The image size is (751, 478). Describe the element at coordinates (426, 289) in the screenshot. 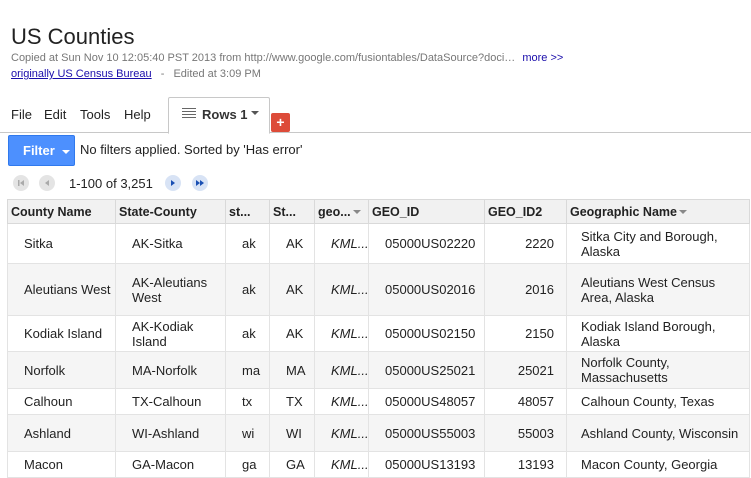

I see `cell-geo-id: 05000US02016` at that location.